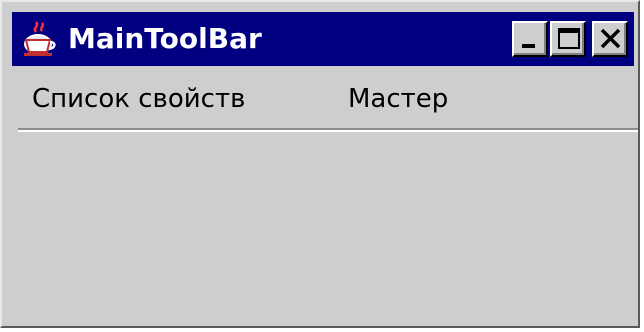  Describe the element at coordinates (528, 46) in the screenshot. I see `minimize-icon` at that location.